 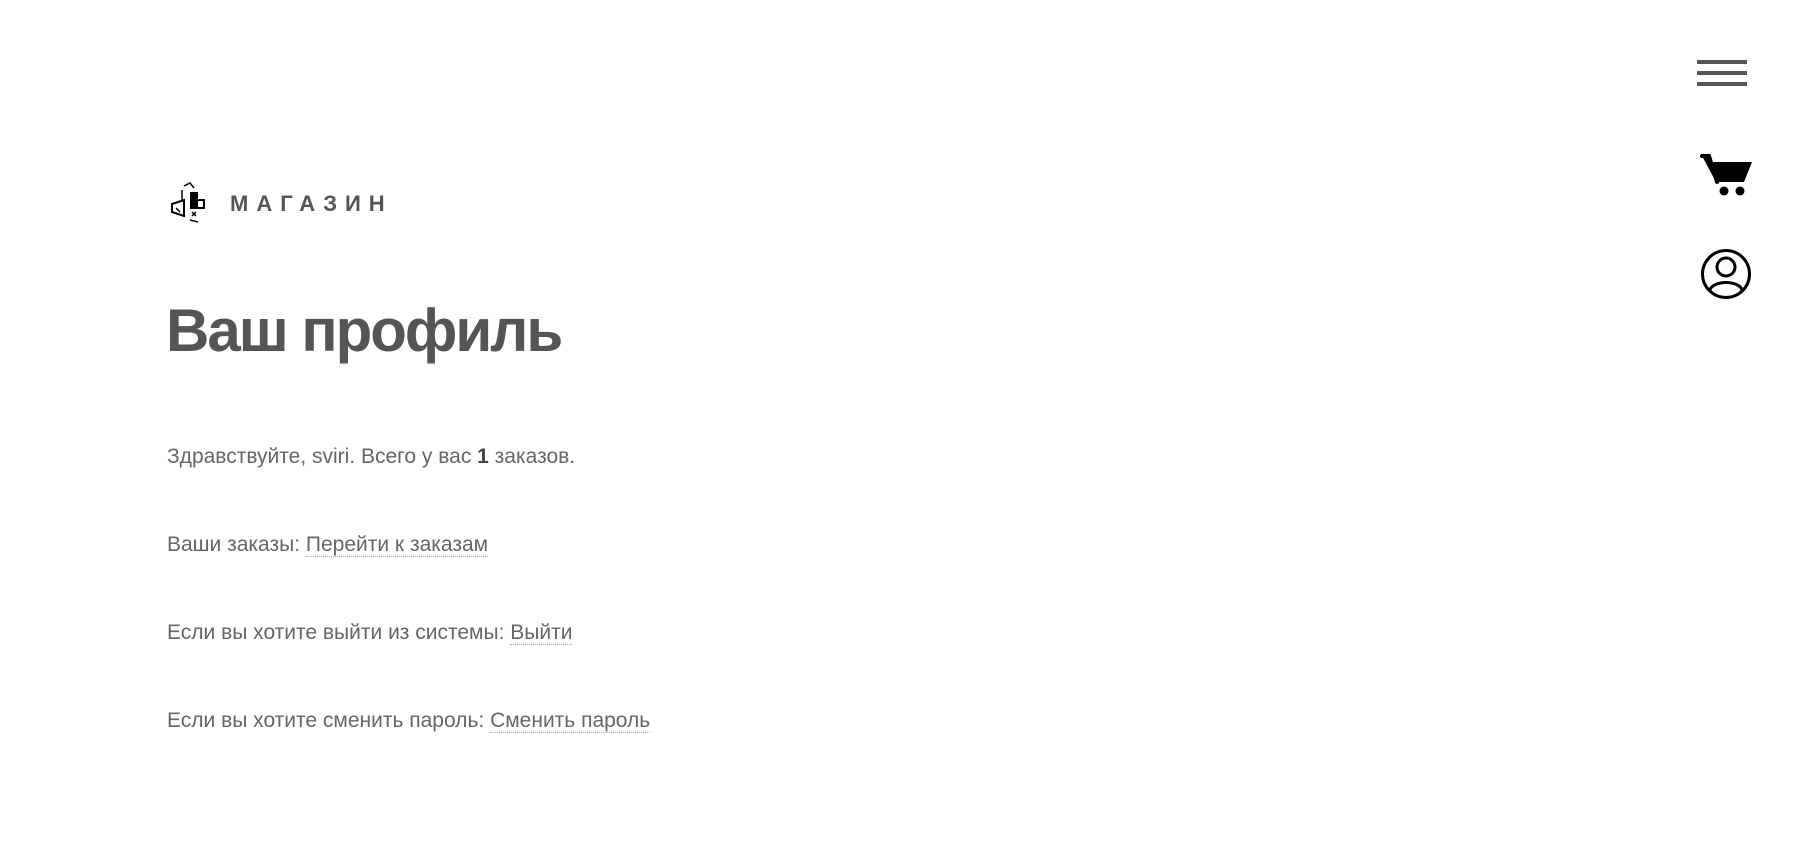 I want to click on logout-link: Выйти, so click(x=541, y=633).